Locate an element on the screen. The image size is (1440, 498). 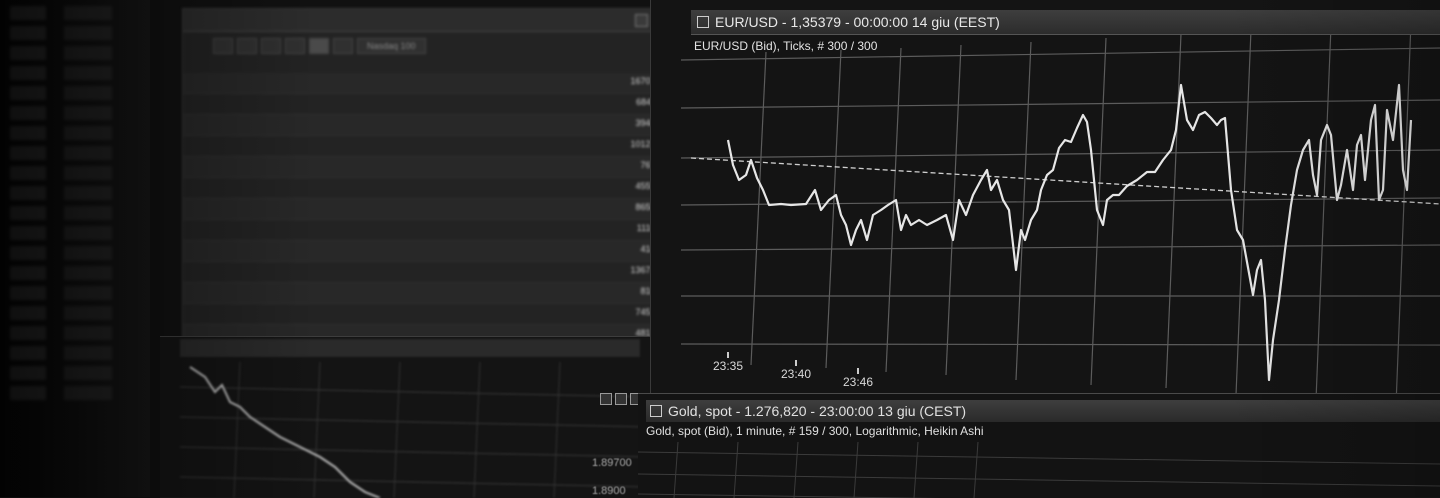
watchlist-tabs: Nasdaq 100 is located at coordinates (435, 45).